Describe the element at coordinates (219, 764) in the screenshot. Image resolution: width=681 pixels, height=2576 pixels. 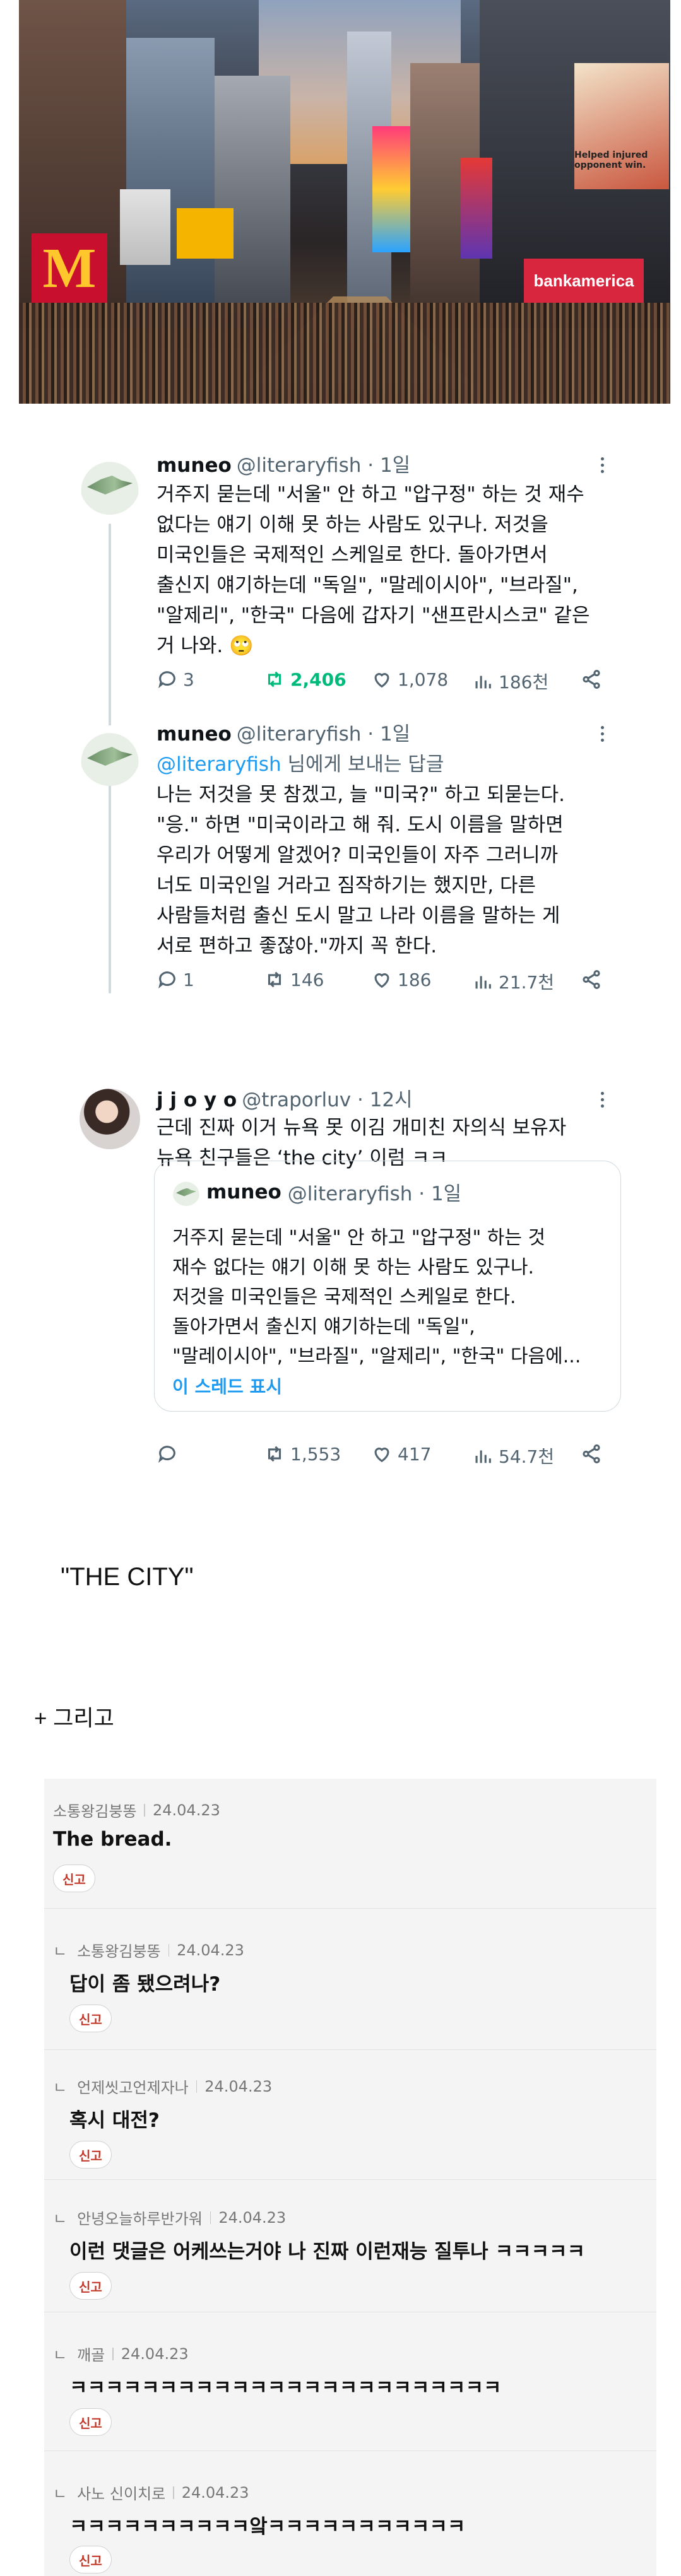
I see `mention-link: @literaryfish` at that location.